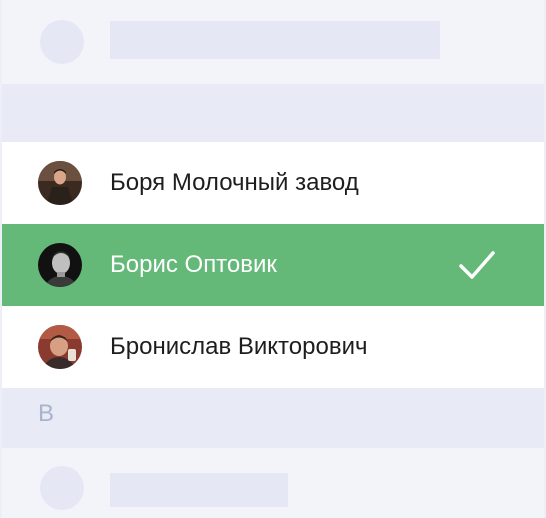 This screenshot has width=546, height=518. Describe the element at coordinates (239, 346) in the screenshot. I see `contact-name: Бронислав Викторович` at that location.